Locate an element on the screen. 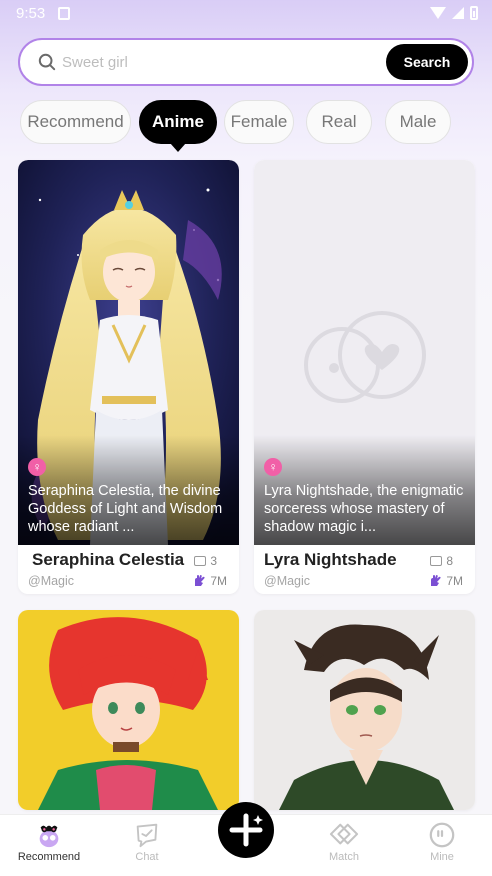  tab-male: Male is located at coordinates (418, 122).